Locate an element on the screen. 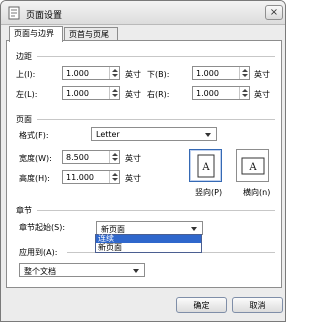  section-start-label: 章节起始(S): is located at coordinates (42, 227).